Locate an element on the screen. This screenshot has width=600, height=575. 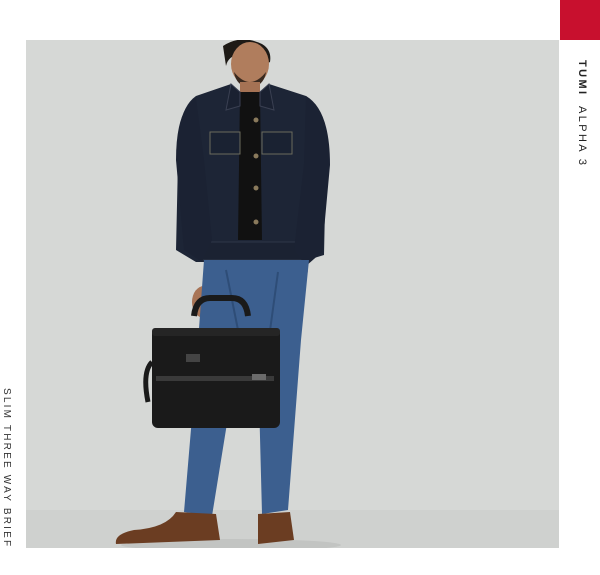
black-tshirt is located at coordinates (250, 166).